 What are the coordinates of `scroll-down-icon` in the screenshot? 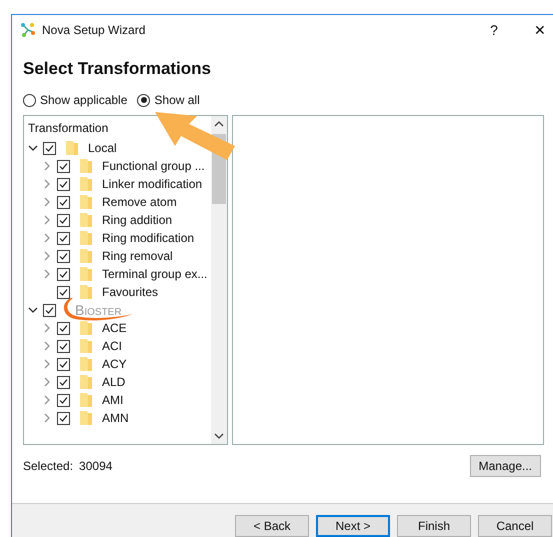 It's located at (219, 436).